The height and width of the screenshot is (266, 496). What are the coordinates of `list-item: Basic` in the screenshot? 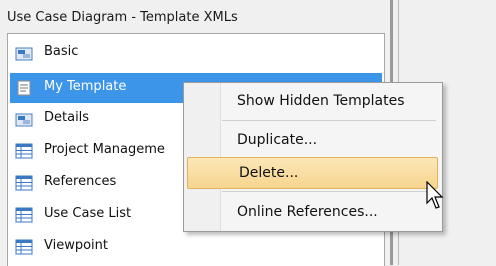 It's located at (196, 53).